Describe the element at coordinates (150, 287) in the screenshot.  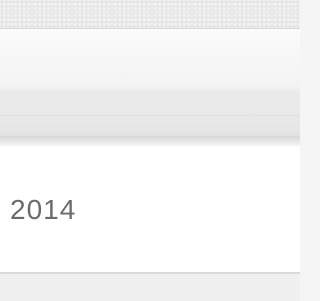
I see `next-cell` at that location.